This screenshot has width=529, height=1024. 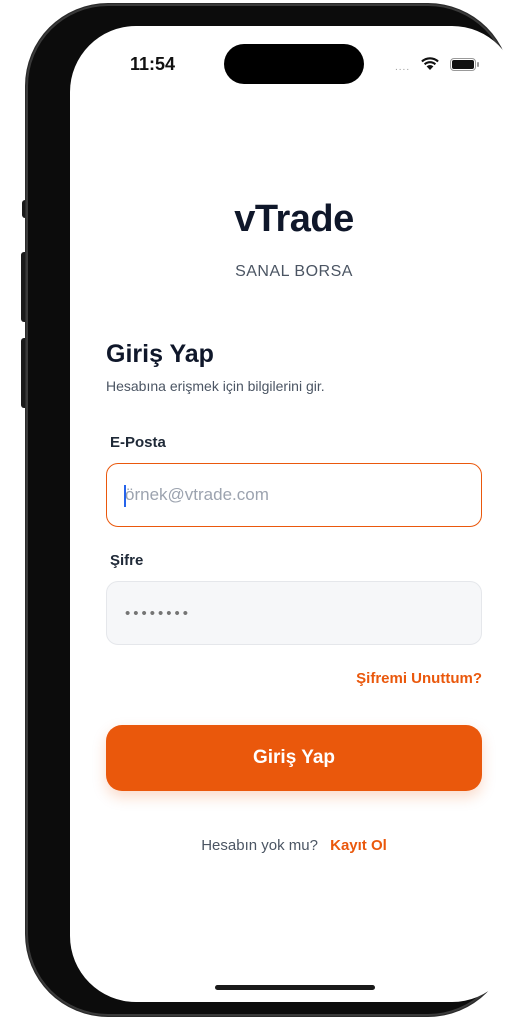 What do you see at coordinates (464, 64) in the screenshot?
I see `battery-icon` at bounding box center [464, 64].